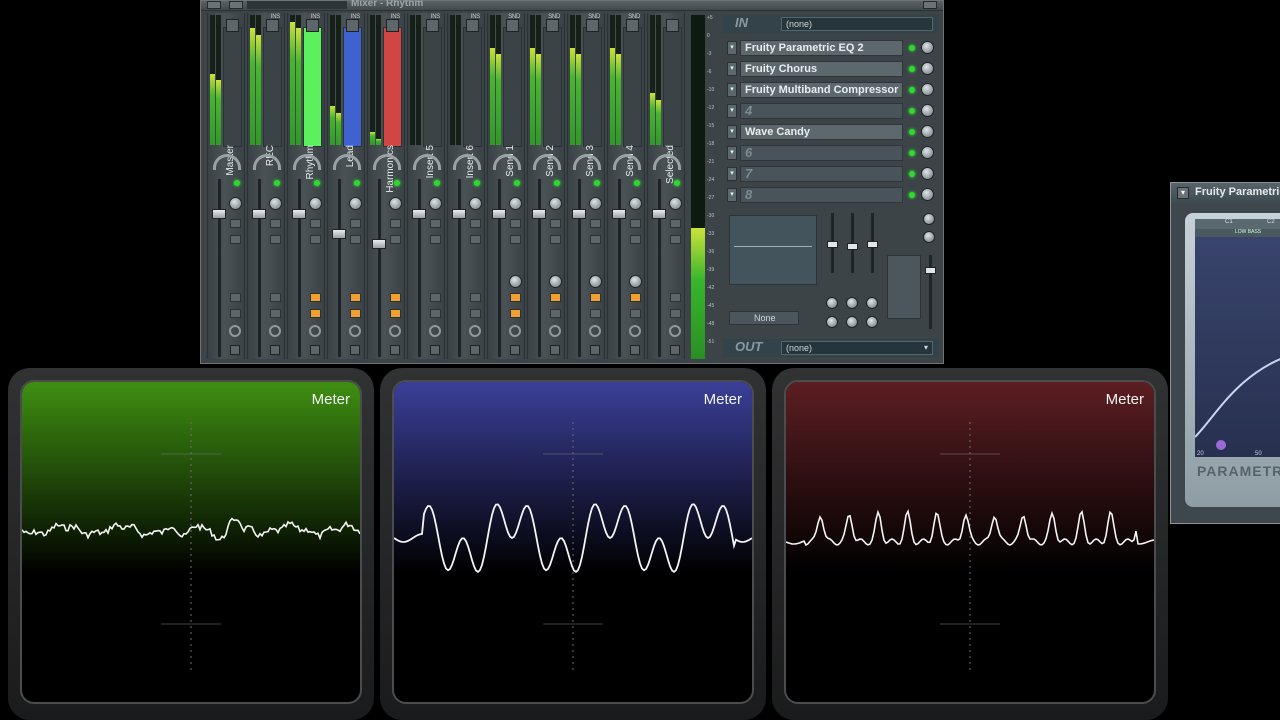 The width and height of the screenshot is (1280, 720). Describe the element at coordinates (306, 186) in the screenshot. I see `mixer-strip: INS Rhythm` at that location.